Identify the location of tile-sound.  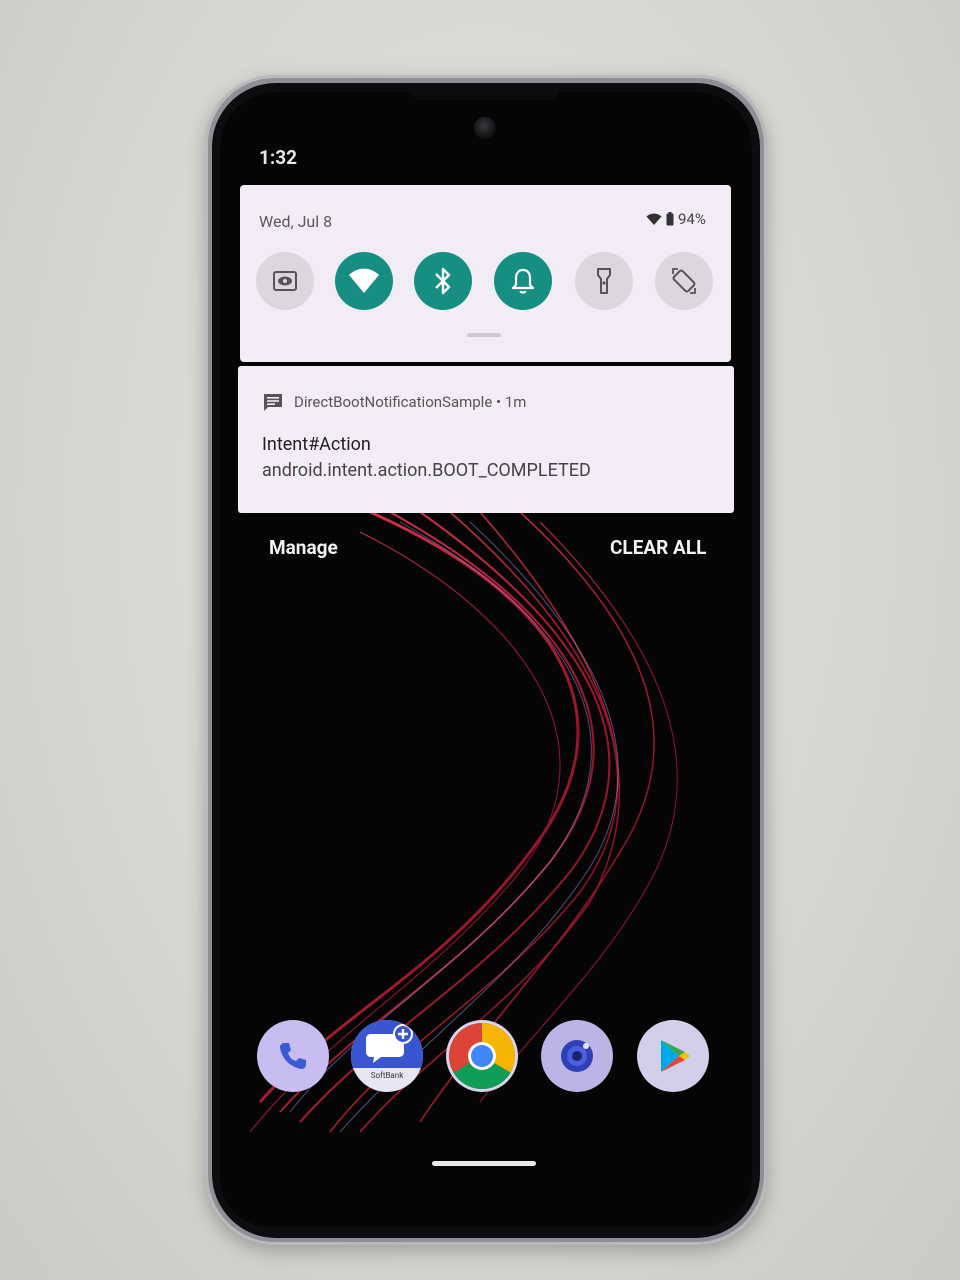
(523, 281).